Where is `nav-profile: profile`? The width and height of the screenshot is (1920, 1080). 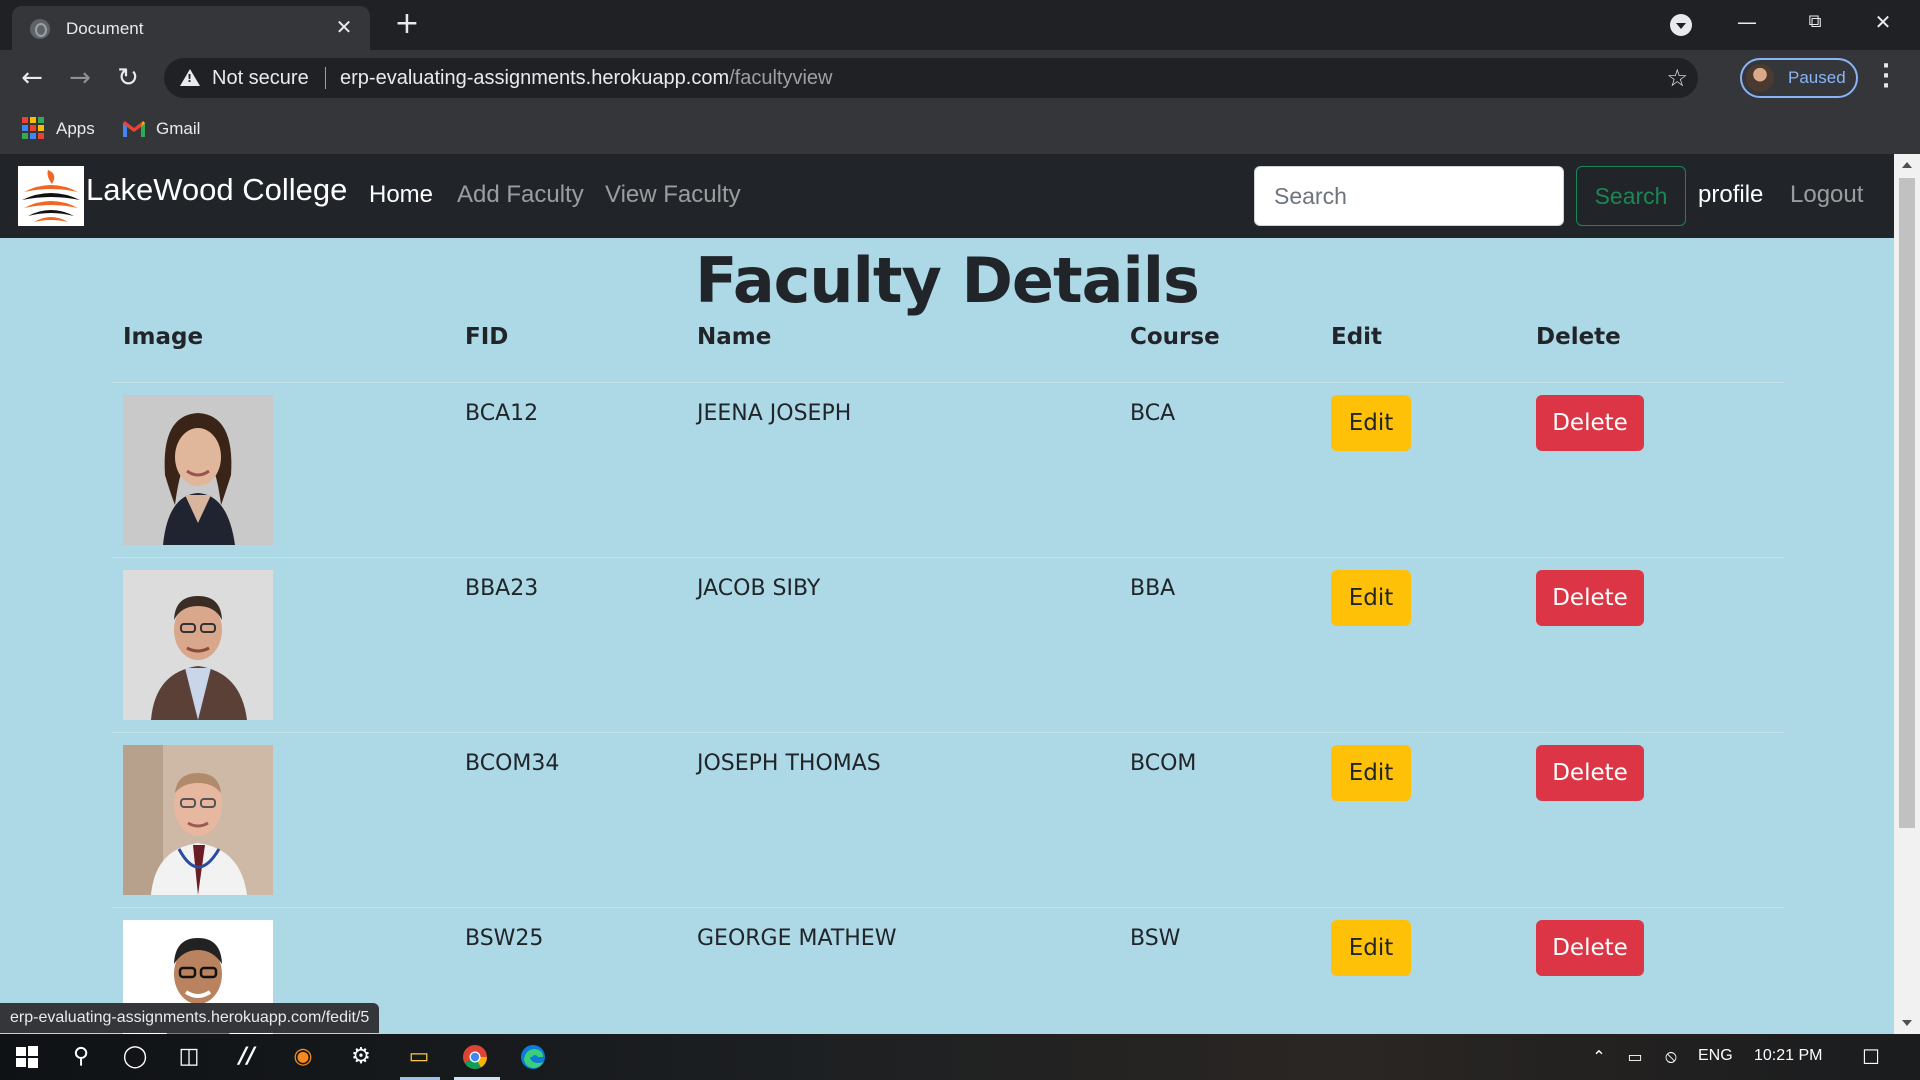
nav-profile: profile is located at coordinates (1730, 195).